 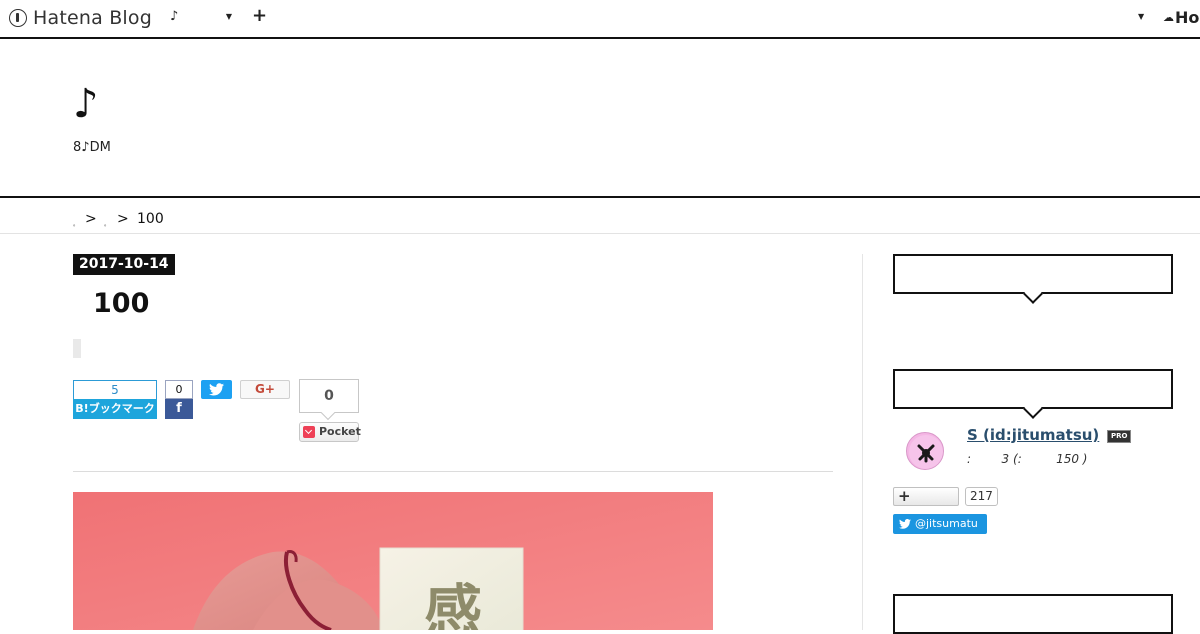 I want to click on hatena-service-logo: ☁Ho, so click(x=1181, y=17).